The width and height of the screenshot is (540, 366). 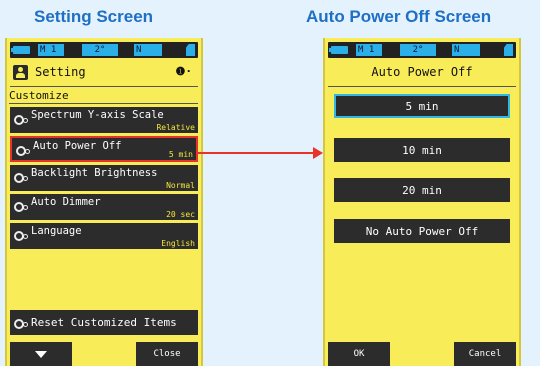 What do you see at coordinates (104, 354) in the screenshot?
I see `bottom-bar: Close` at bounding box center [104, 354].